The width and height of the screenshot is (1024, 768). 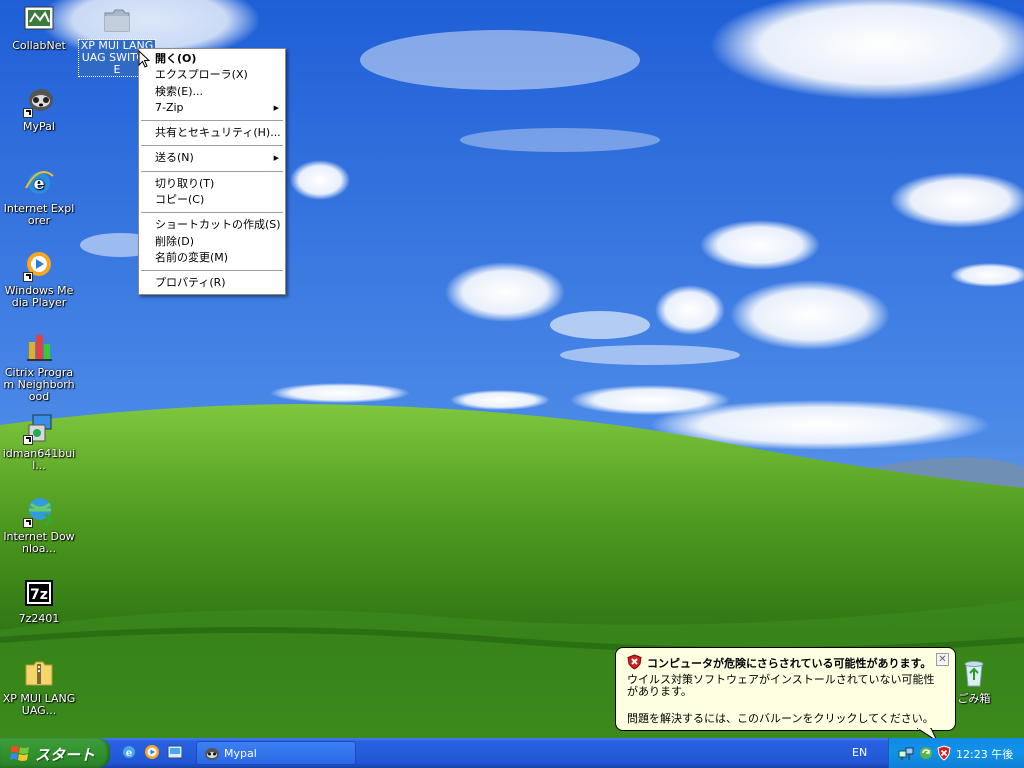 What do you see at coordinates (781, 685) in the screenshot?
I see `balloon-message: ウイルス対策ソフトウェアがインストールされていない可能性があります。` at bounding box center [781, 685].